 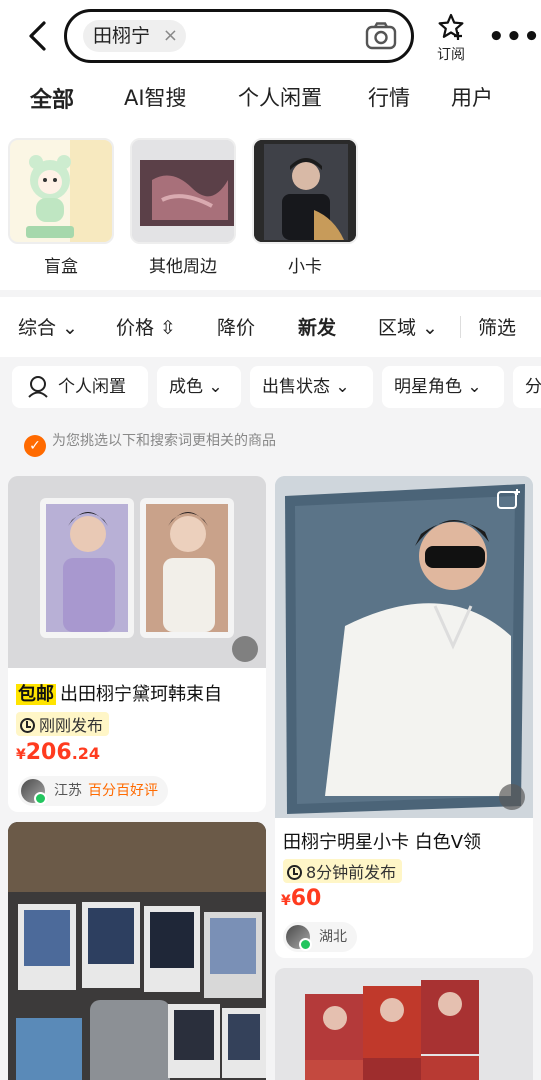 What do you see at coordinates (48, 752) in the screenshot?
I see `price-integer: 206` at bounding box center [48, 752].